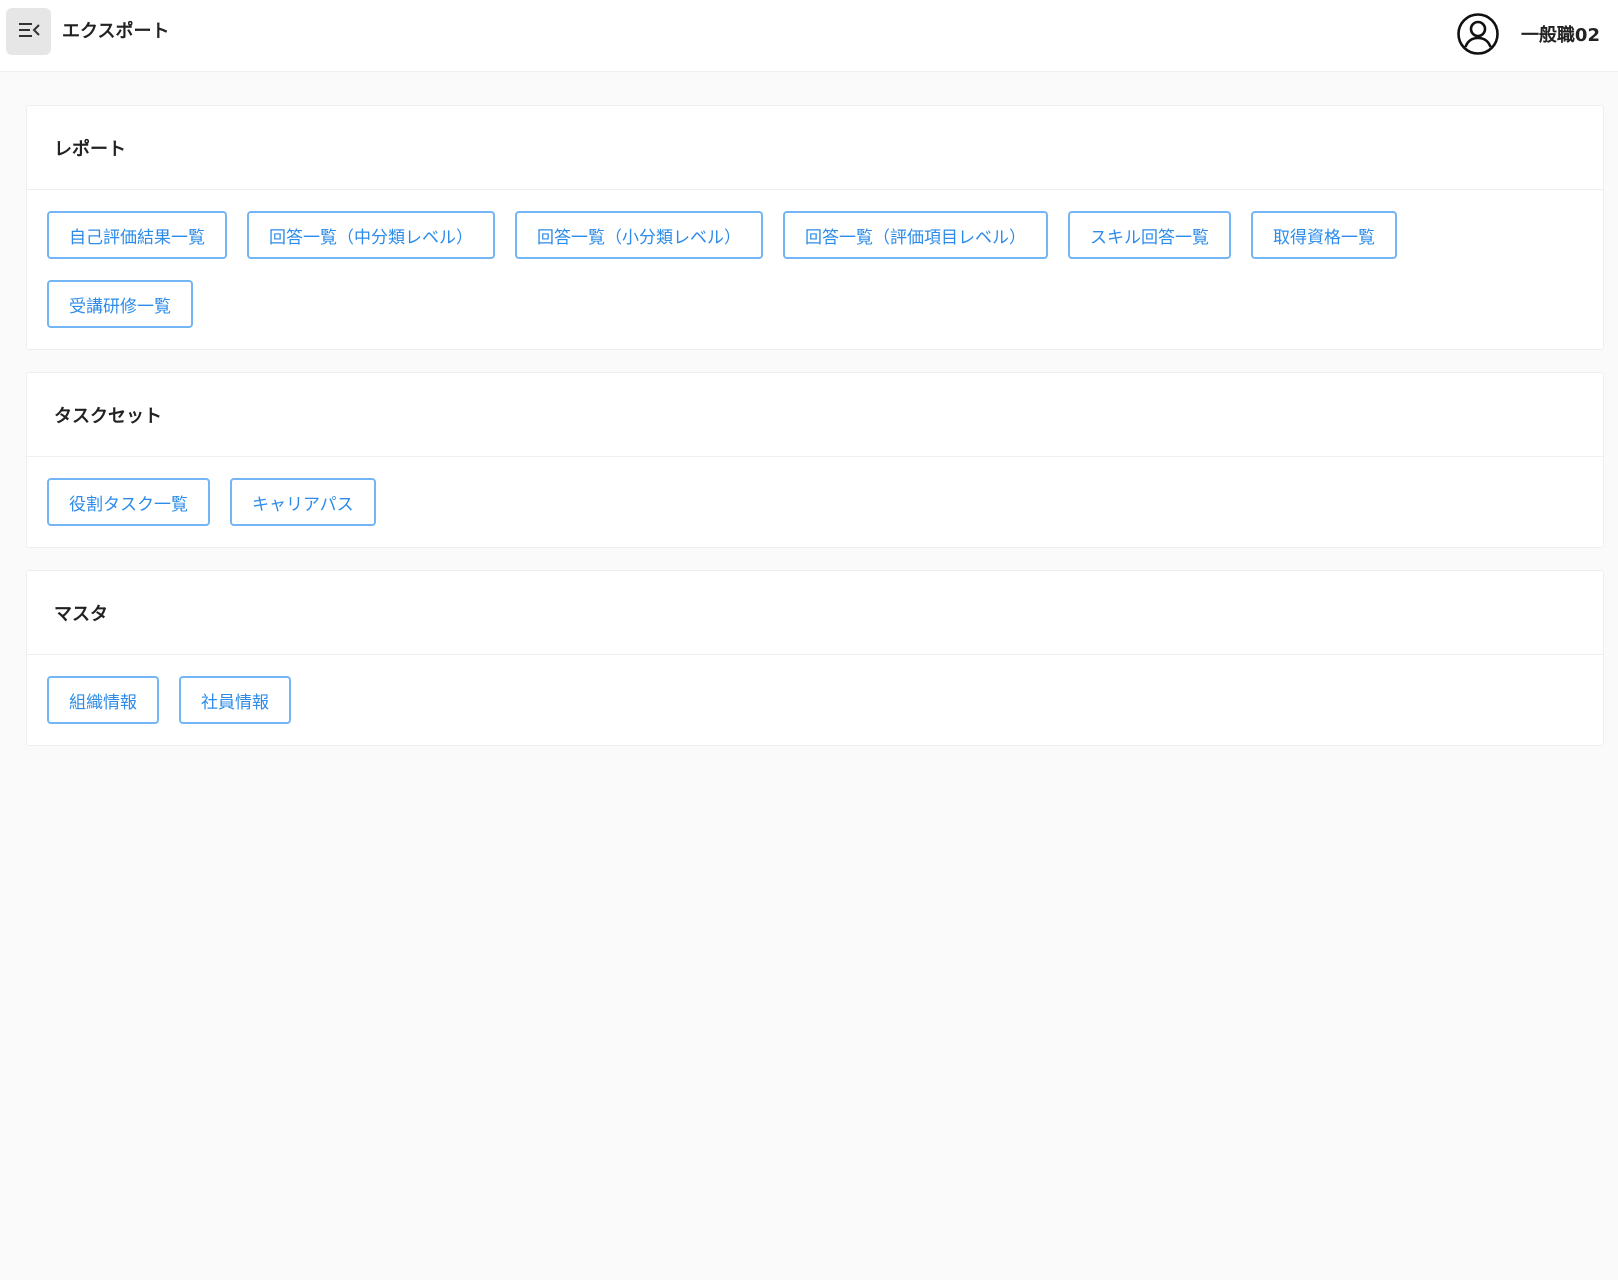 This screenshot has width=1618, height=1280. I want to click on export-self-evaluation-button: 自己評価結果一覧, so click(137, 235).